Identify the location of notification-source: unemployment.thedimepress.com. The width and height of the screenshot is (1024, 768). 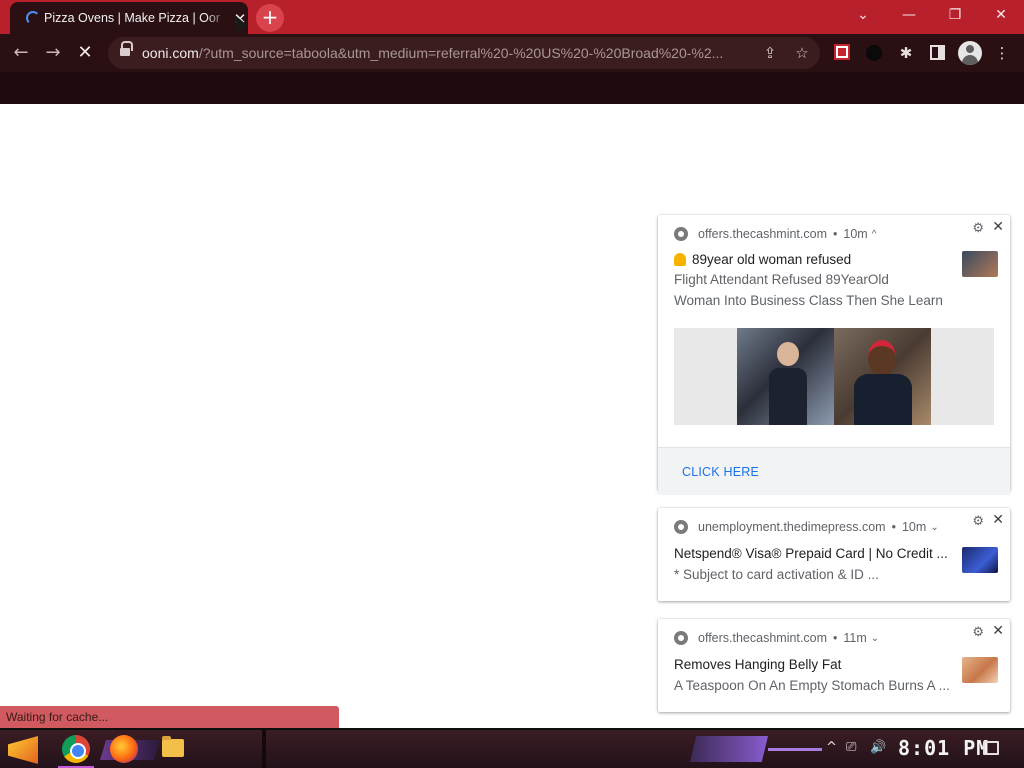
(792, 527).